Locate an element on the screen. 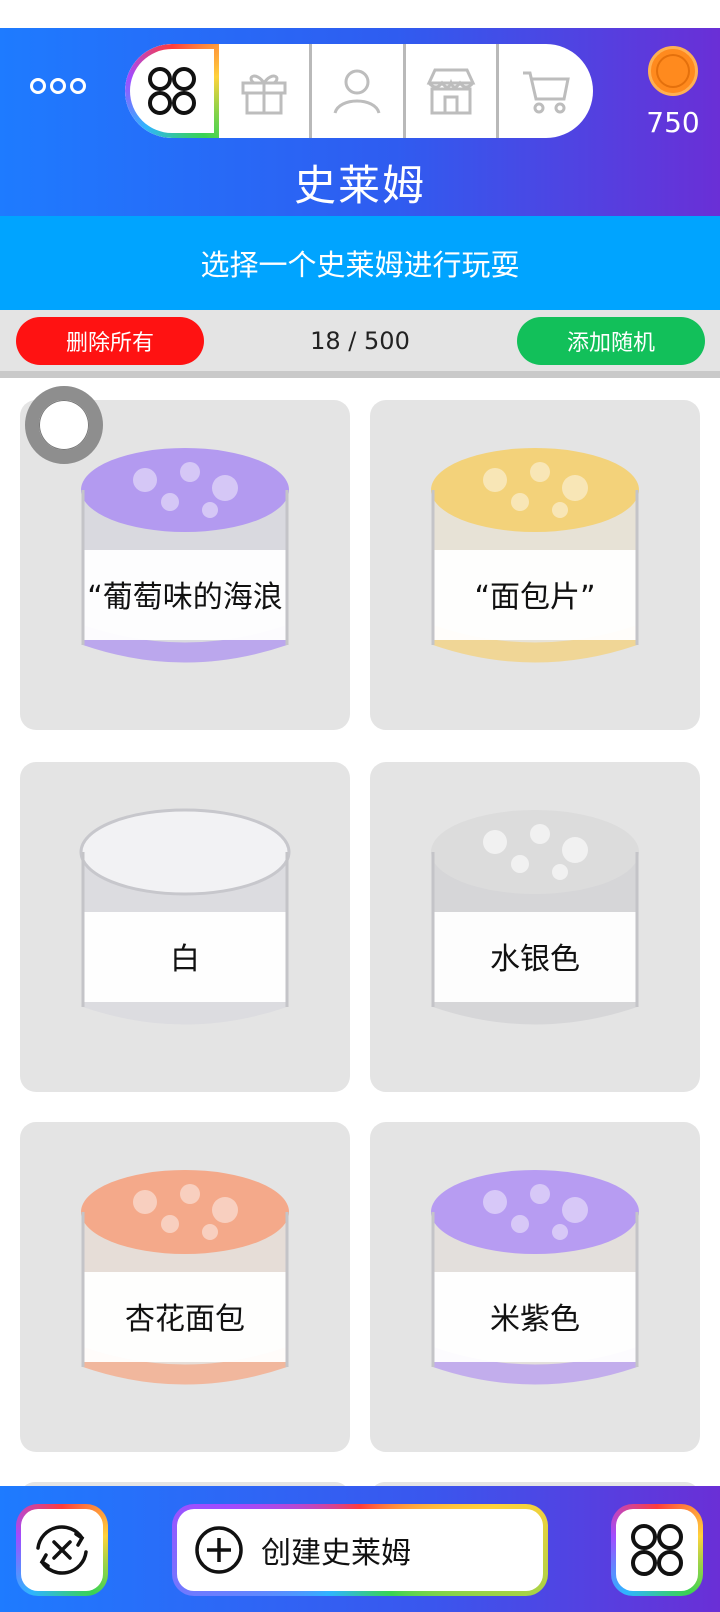  slime-counter: 18 / 500 is located at coordinates (360, 341).